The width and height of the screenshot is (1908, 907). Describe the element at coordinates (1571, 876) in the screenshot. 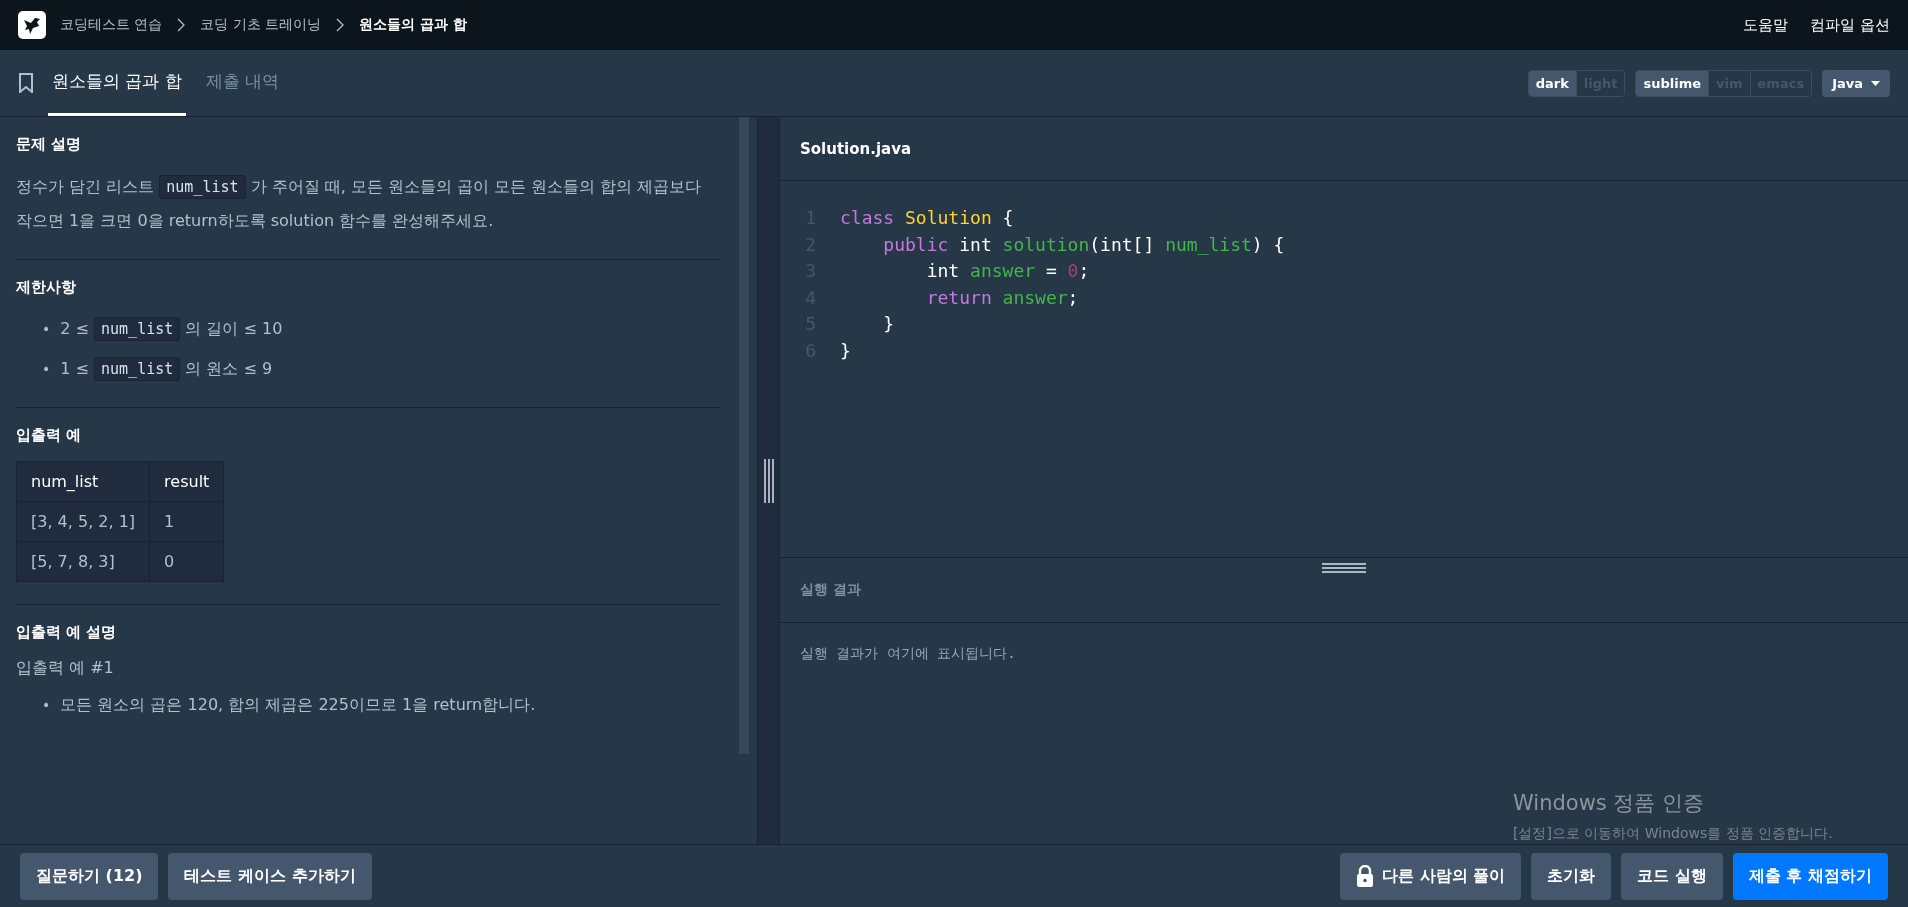

I see `action-button: 초기화` at that location.